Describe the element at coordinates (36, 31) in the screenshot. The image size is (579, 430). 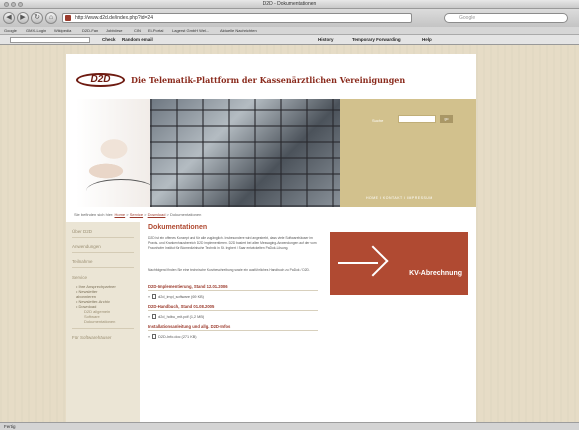
I see `bookmark-item: GMX-Login` at that location.